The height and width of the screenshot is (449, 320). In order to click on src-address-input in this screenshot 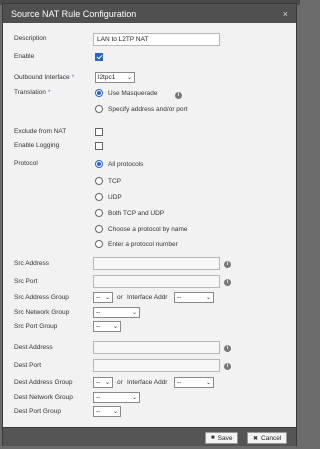, I will do `click(156, 263)`.